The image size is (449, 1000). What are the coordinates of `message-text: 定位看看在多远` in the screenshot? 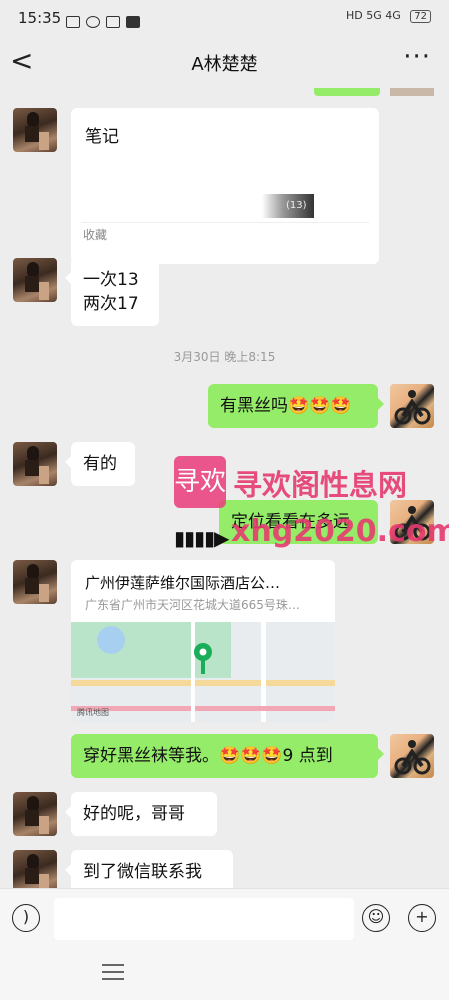 It's located at (290, 522).